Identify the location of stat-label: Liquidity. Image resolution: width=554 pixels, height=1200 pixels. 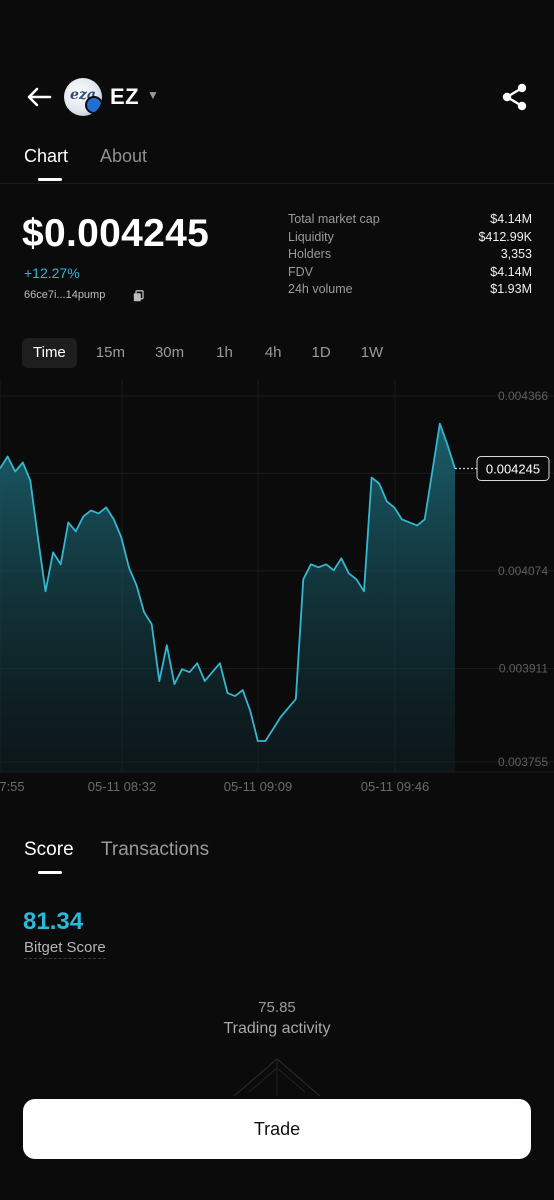
(311, 236).